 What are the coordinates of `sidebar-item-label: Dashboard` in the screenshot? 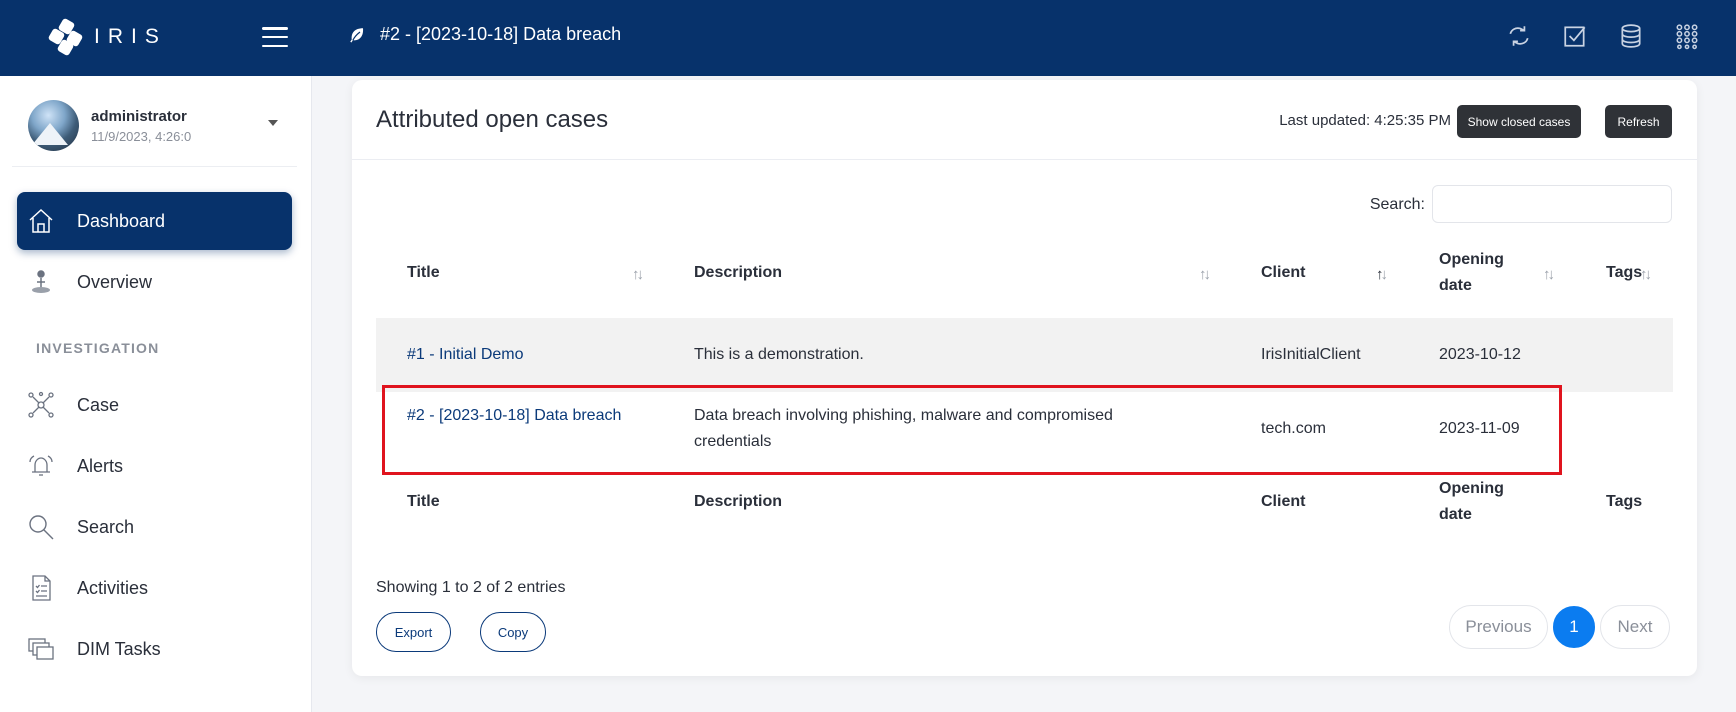 It's located at (121, 220).